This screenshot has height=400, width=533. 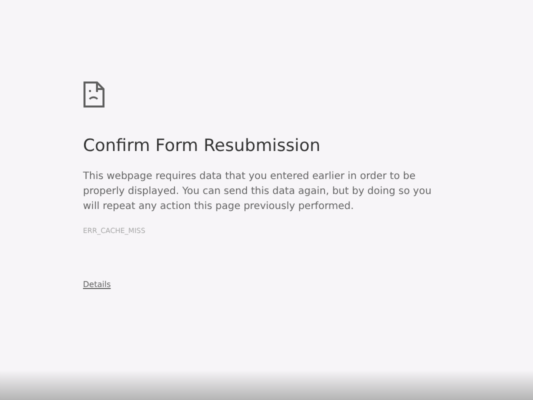 I want to click on error-message: This webpage requires data that you entered earlier in order to be properly displayed. You can send this data again, but by doing so you will repeat any action this page previously performed., so click(x=257, y=192).